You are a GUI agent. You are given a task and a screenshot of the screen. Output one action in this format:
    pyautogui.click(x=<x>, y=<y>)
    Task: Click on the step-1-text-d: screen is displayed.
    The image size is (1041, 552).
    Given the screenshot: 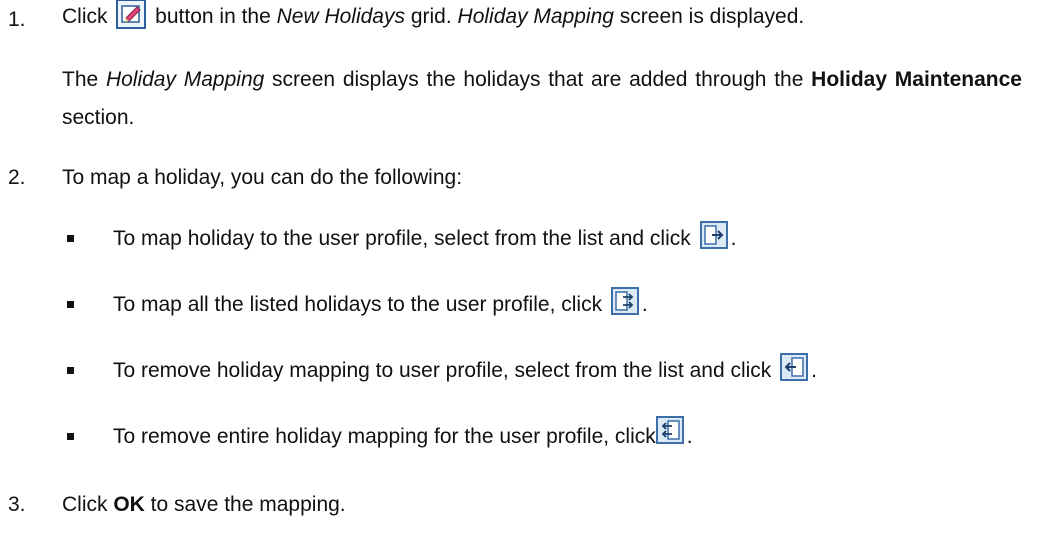 What is the action you would take?
    pyautogui.click(x=709, y=16)
    